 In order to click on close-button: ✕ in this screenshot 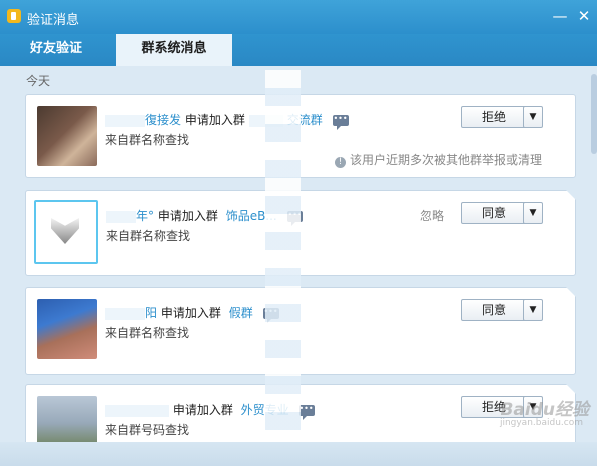, I will do `click(584, 16)`.